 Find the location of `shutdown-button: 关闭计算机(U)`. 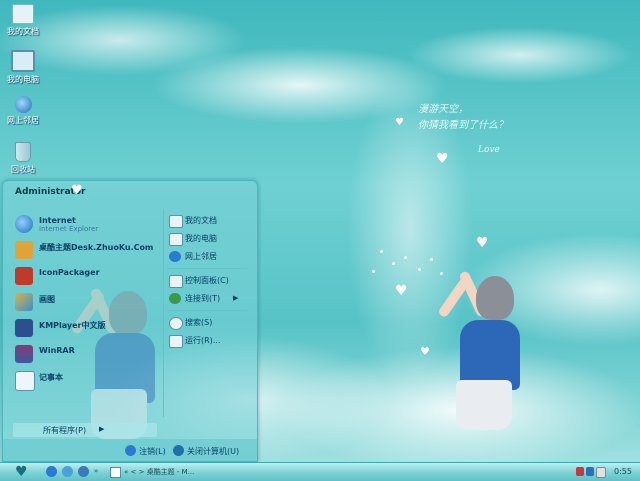

shutdown-button: 关闭计算机(U) is located at coordinates (213, 451).